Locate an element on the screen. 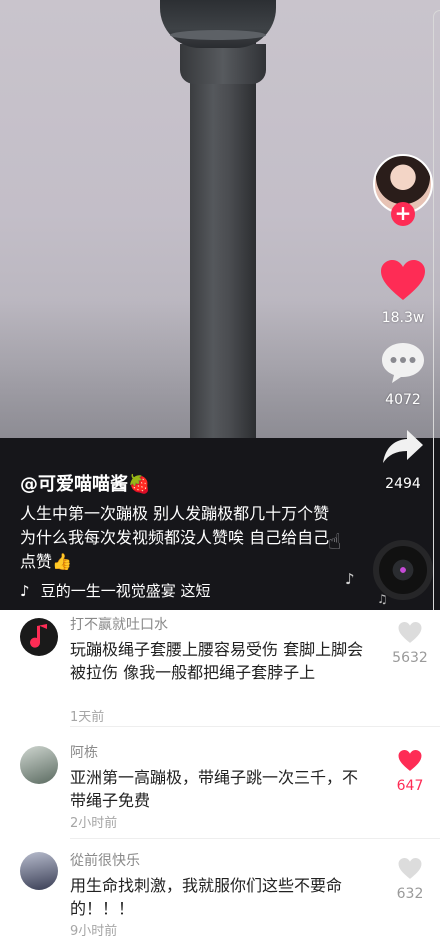  comment-like-count: 647 is located at coordinates (410, 786).